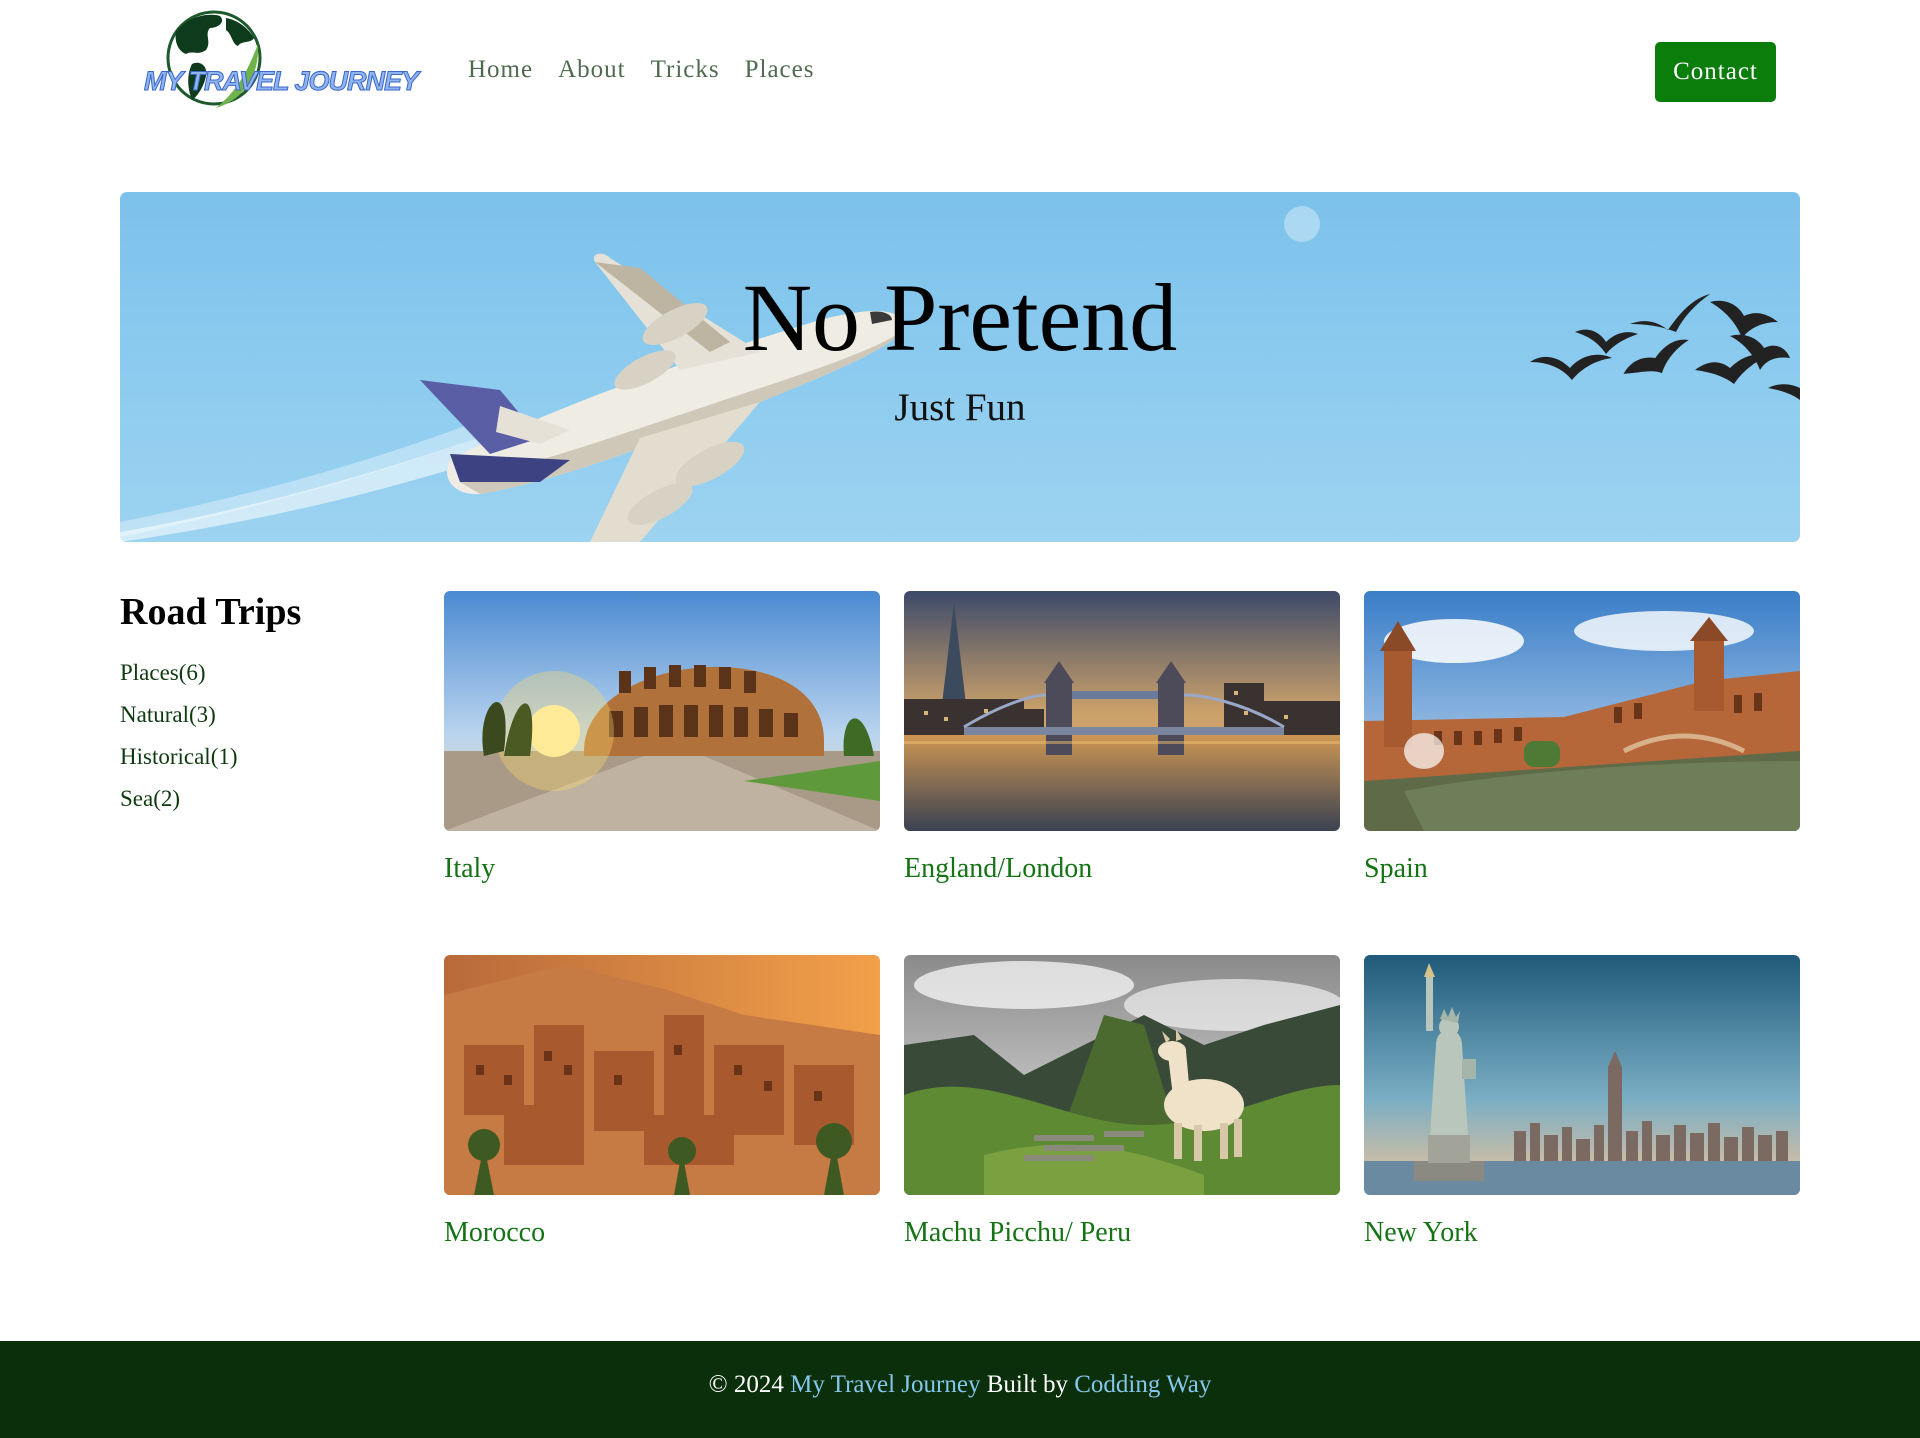  Describe the element at coordinates (1027, 1384) in the screenshot. I see `footer-built-by-text: Built by` at that location.